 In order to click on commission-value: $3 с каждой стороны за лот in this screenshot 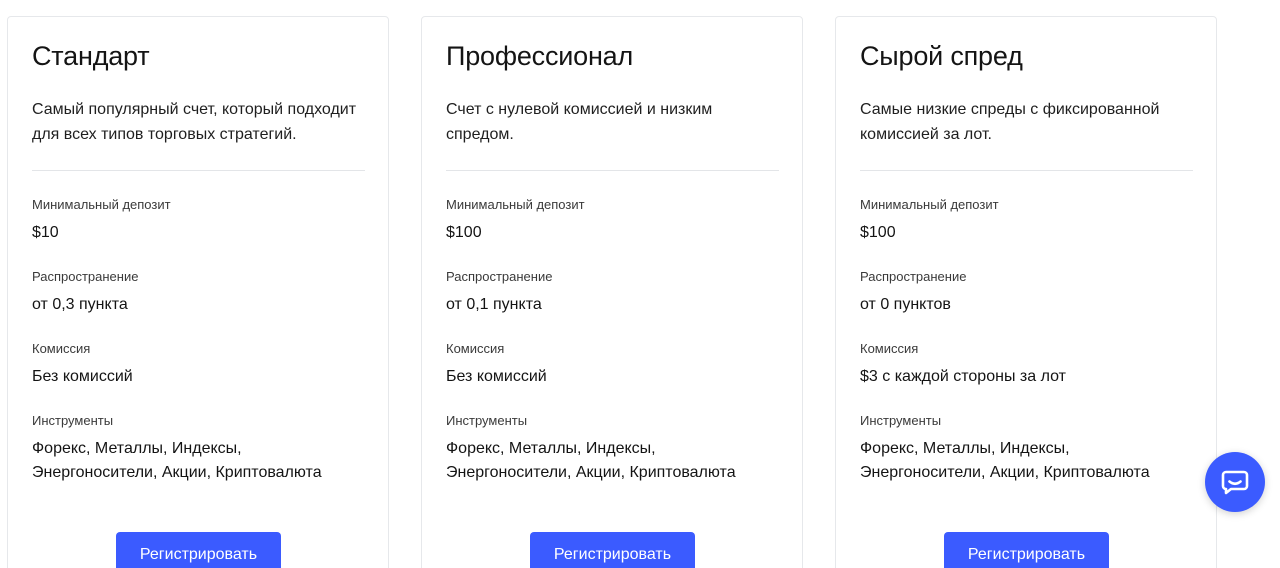, I will do `click(963, 376)`.